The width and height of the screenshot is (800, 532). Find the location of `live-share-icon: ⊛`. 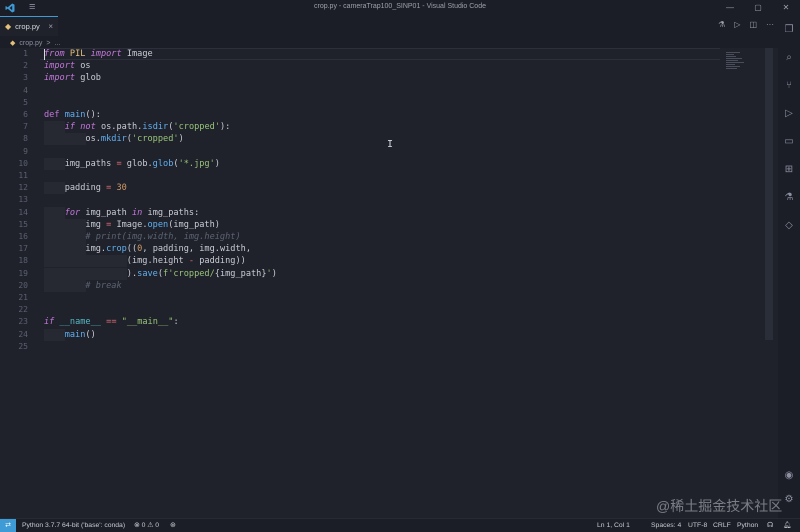

live-share-icon: ⊛ is located at coordinates (173, 525).